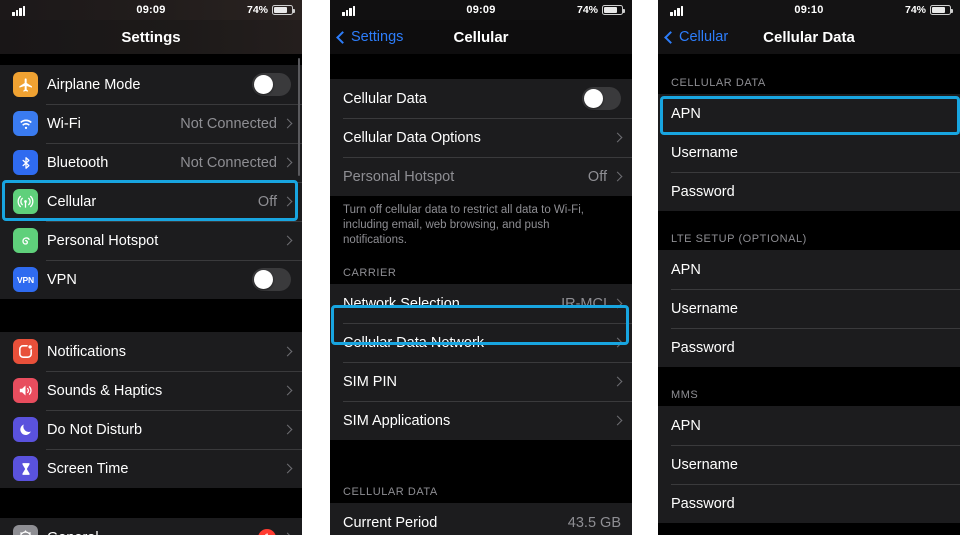 The height and width of the screenshot is (535, 960). I want to click on back-button-label: Settings, so click(377, 37).